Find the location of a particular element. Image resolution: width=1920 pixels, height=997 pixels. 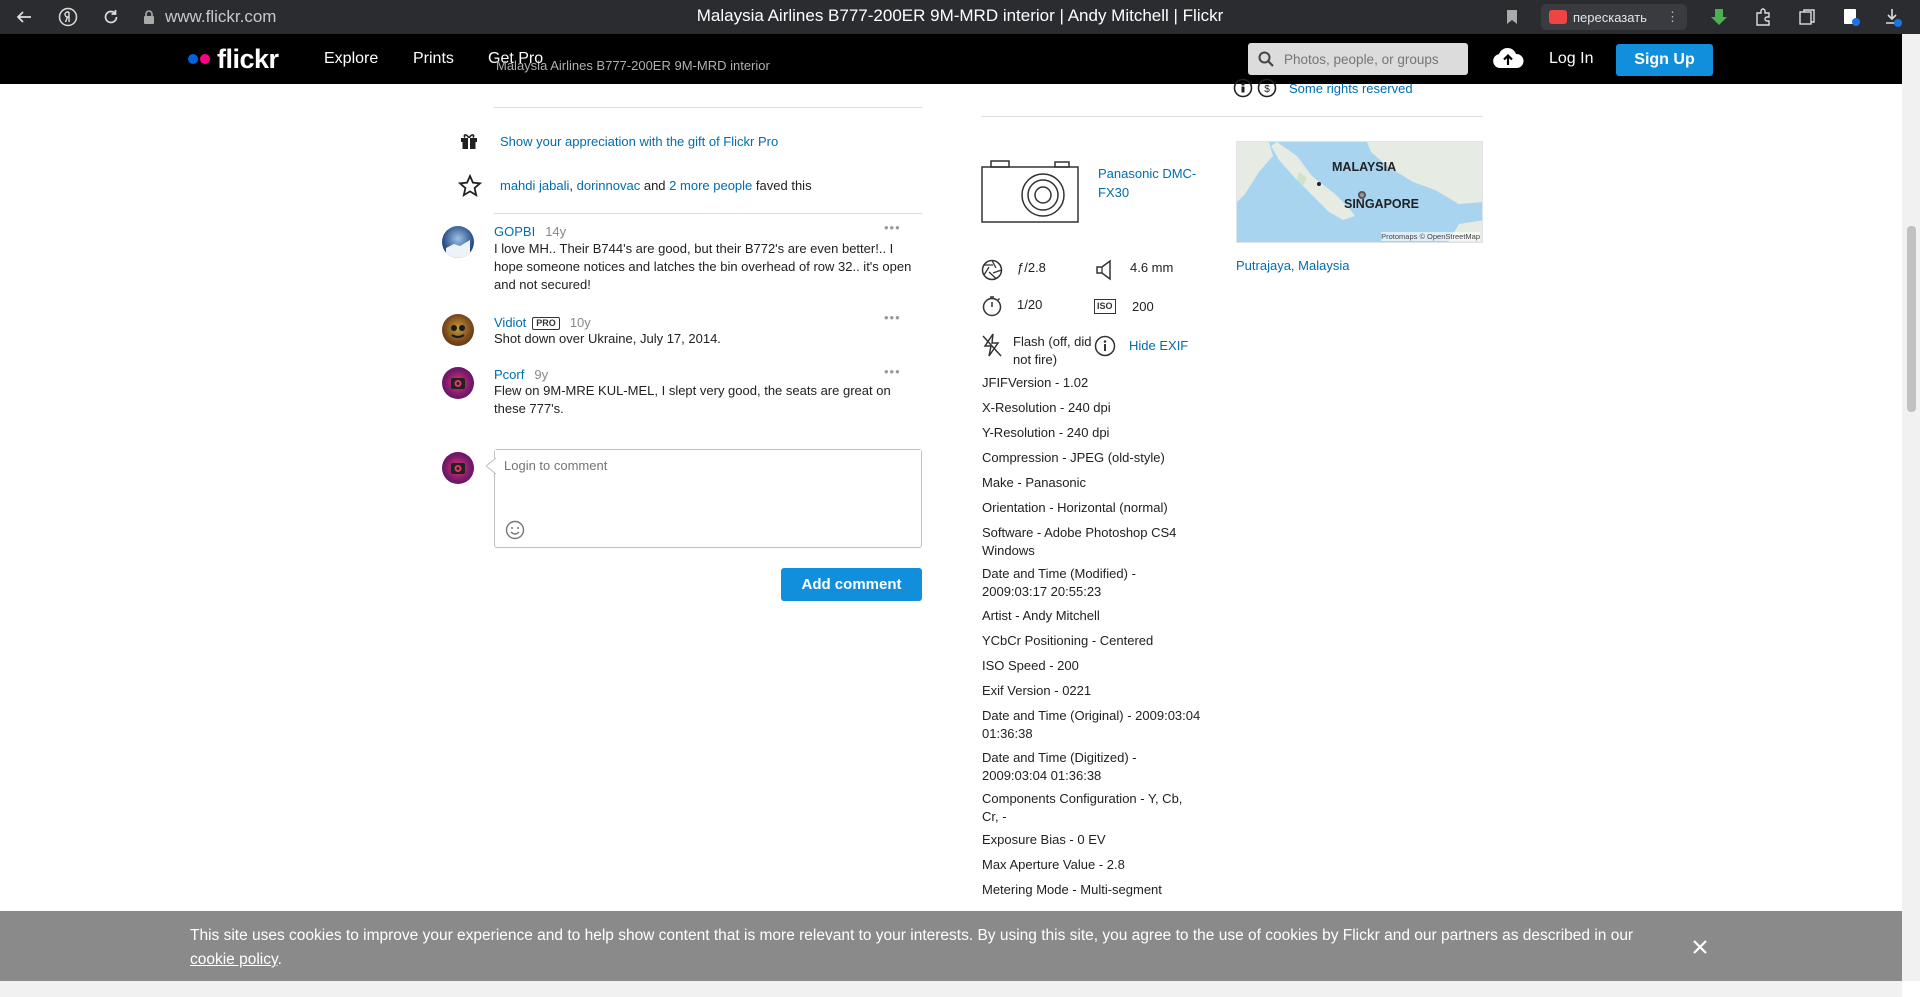

logo-pink-dot is located at coordinates (205, 59).